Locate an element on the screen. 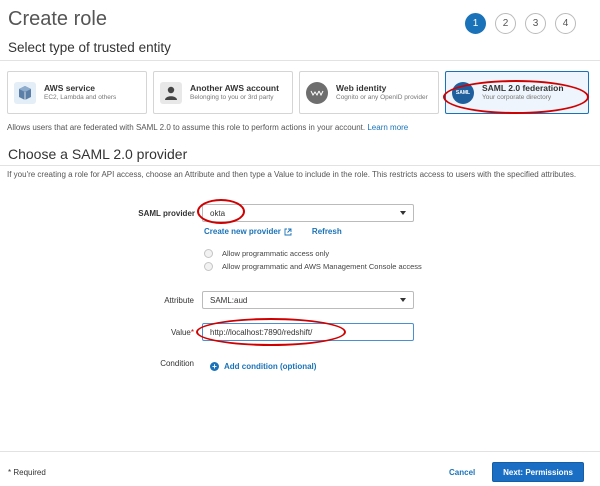 Image resolution: width=600 pixels, height=486 pixels. www-icon is located at coordinates (317, 92).